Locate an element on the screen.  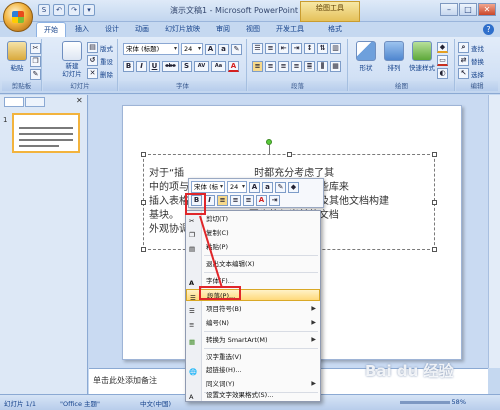
close-button: ✕ is located at coordinates (487, 9).